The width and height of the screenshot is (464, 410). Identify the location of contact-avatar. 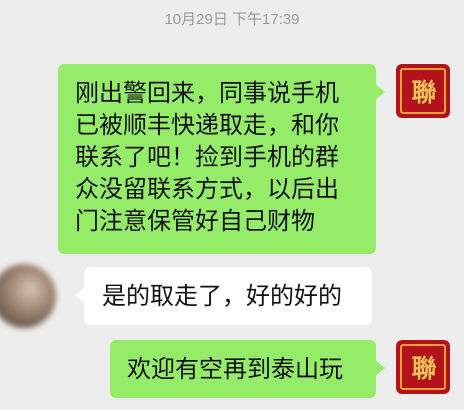
(28, 296).